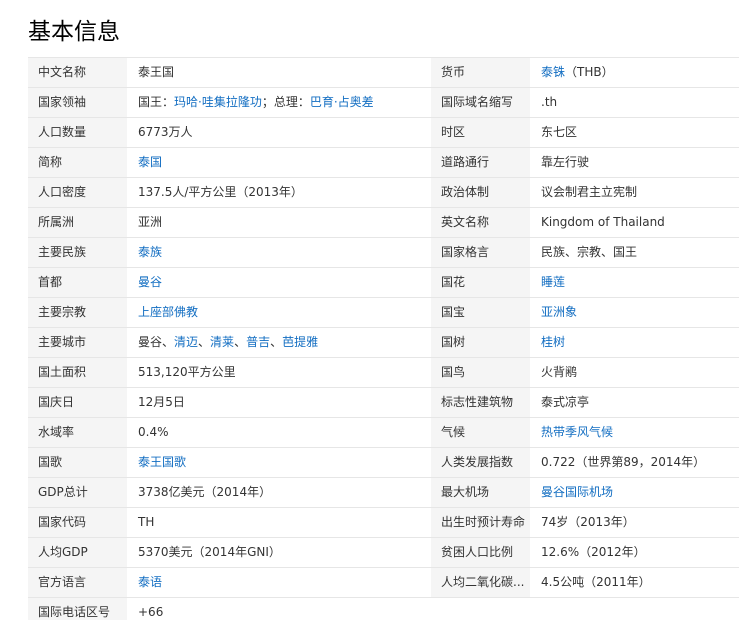 The image size is (755, 620). Describe the element at coordinates (634, 402) in the screenshot. I see `field-value: 泰式凉亭` at that location.